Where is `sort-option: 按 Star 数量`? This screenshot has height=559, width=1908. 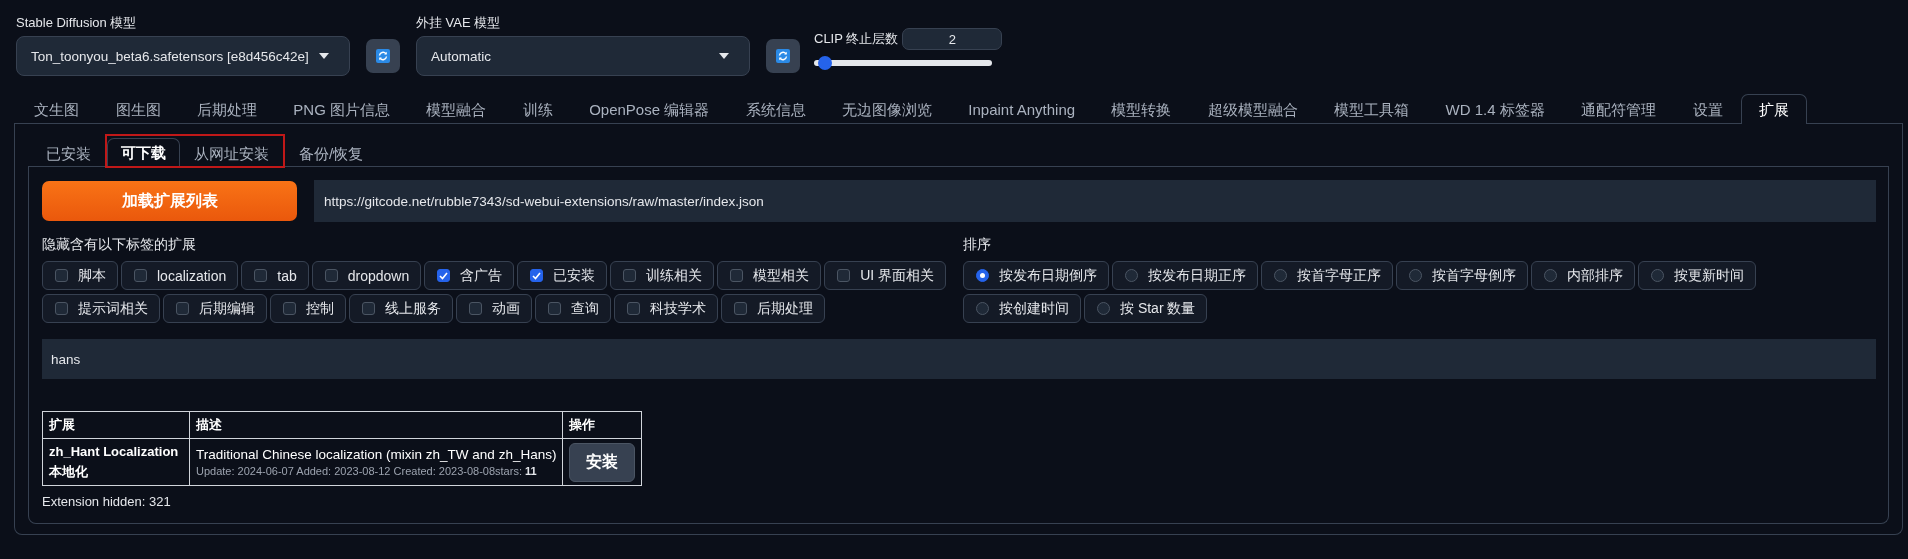
sort-option: 按 Star 数量 is located at coordinates (1146, 308).